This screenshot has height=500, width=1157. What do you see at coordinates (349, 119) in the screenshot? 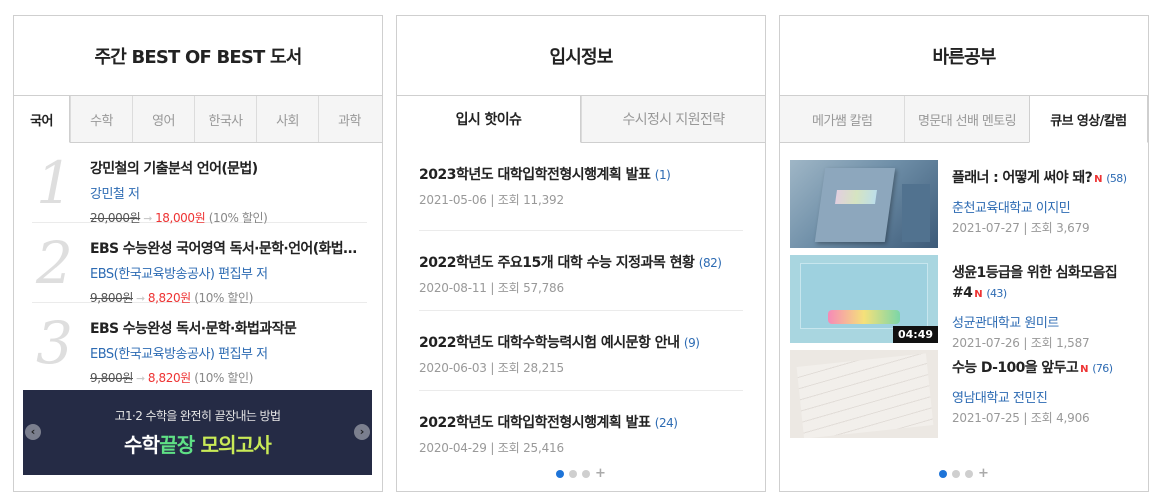
I see `tab-science: 과학` at bounding box center [349, 119].